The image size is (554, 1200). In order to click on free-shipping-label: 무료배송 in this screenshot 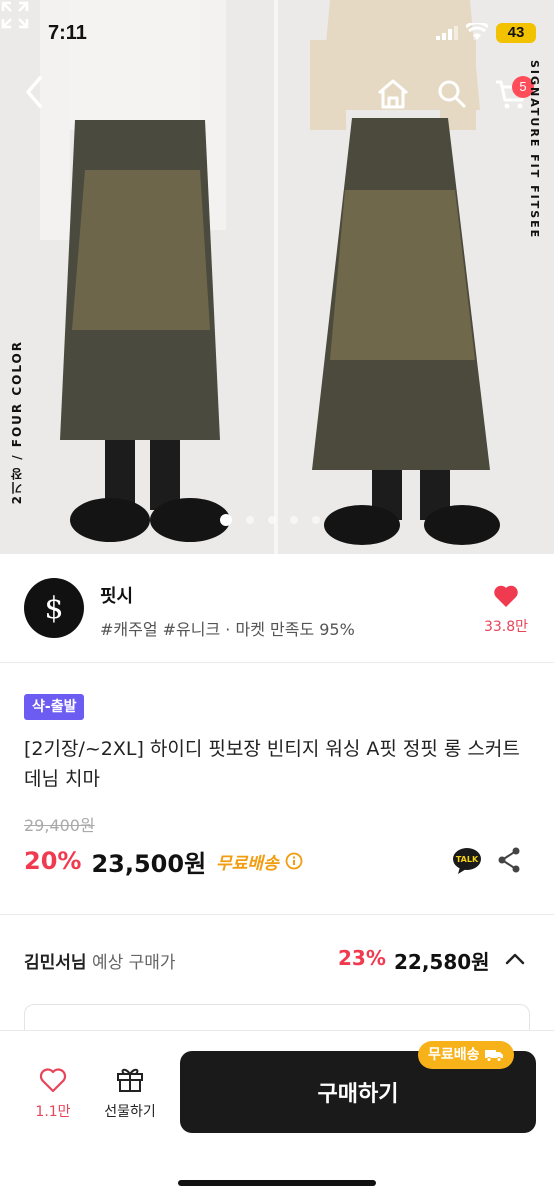, I will do `click(247, 863)`.